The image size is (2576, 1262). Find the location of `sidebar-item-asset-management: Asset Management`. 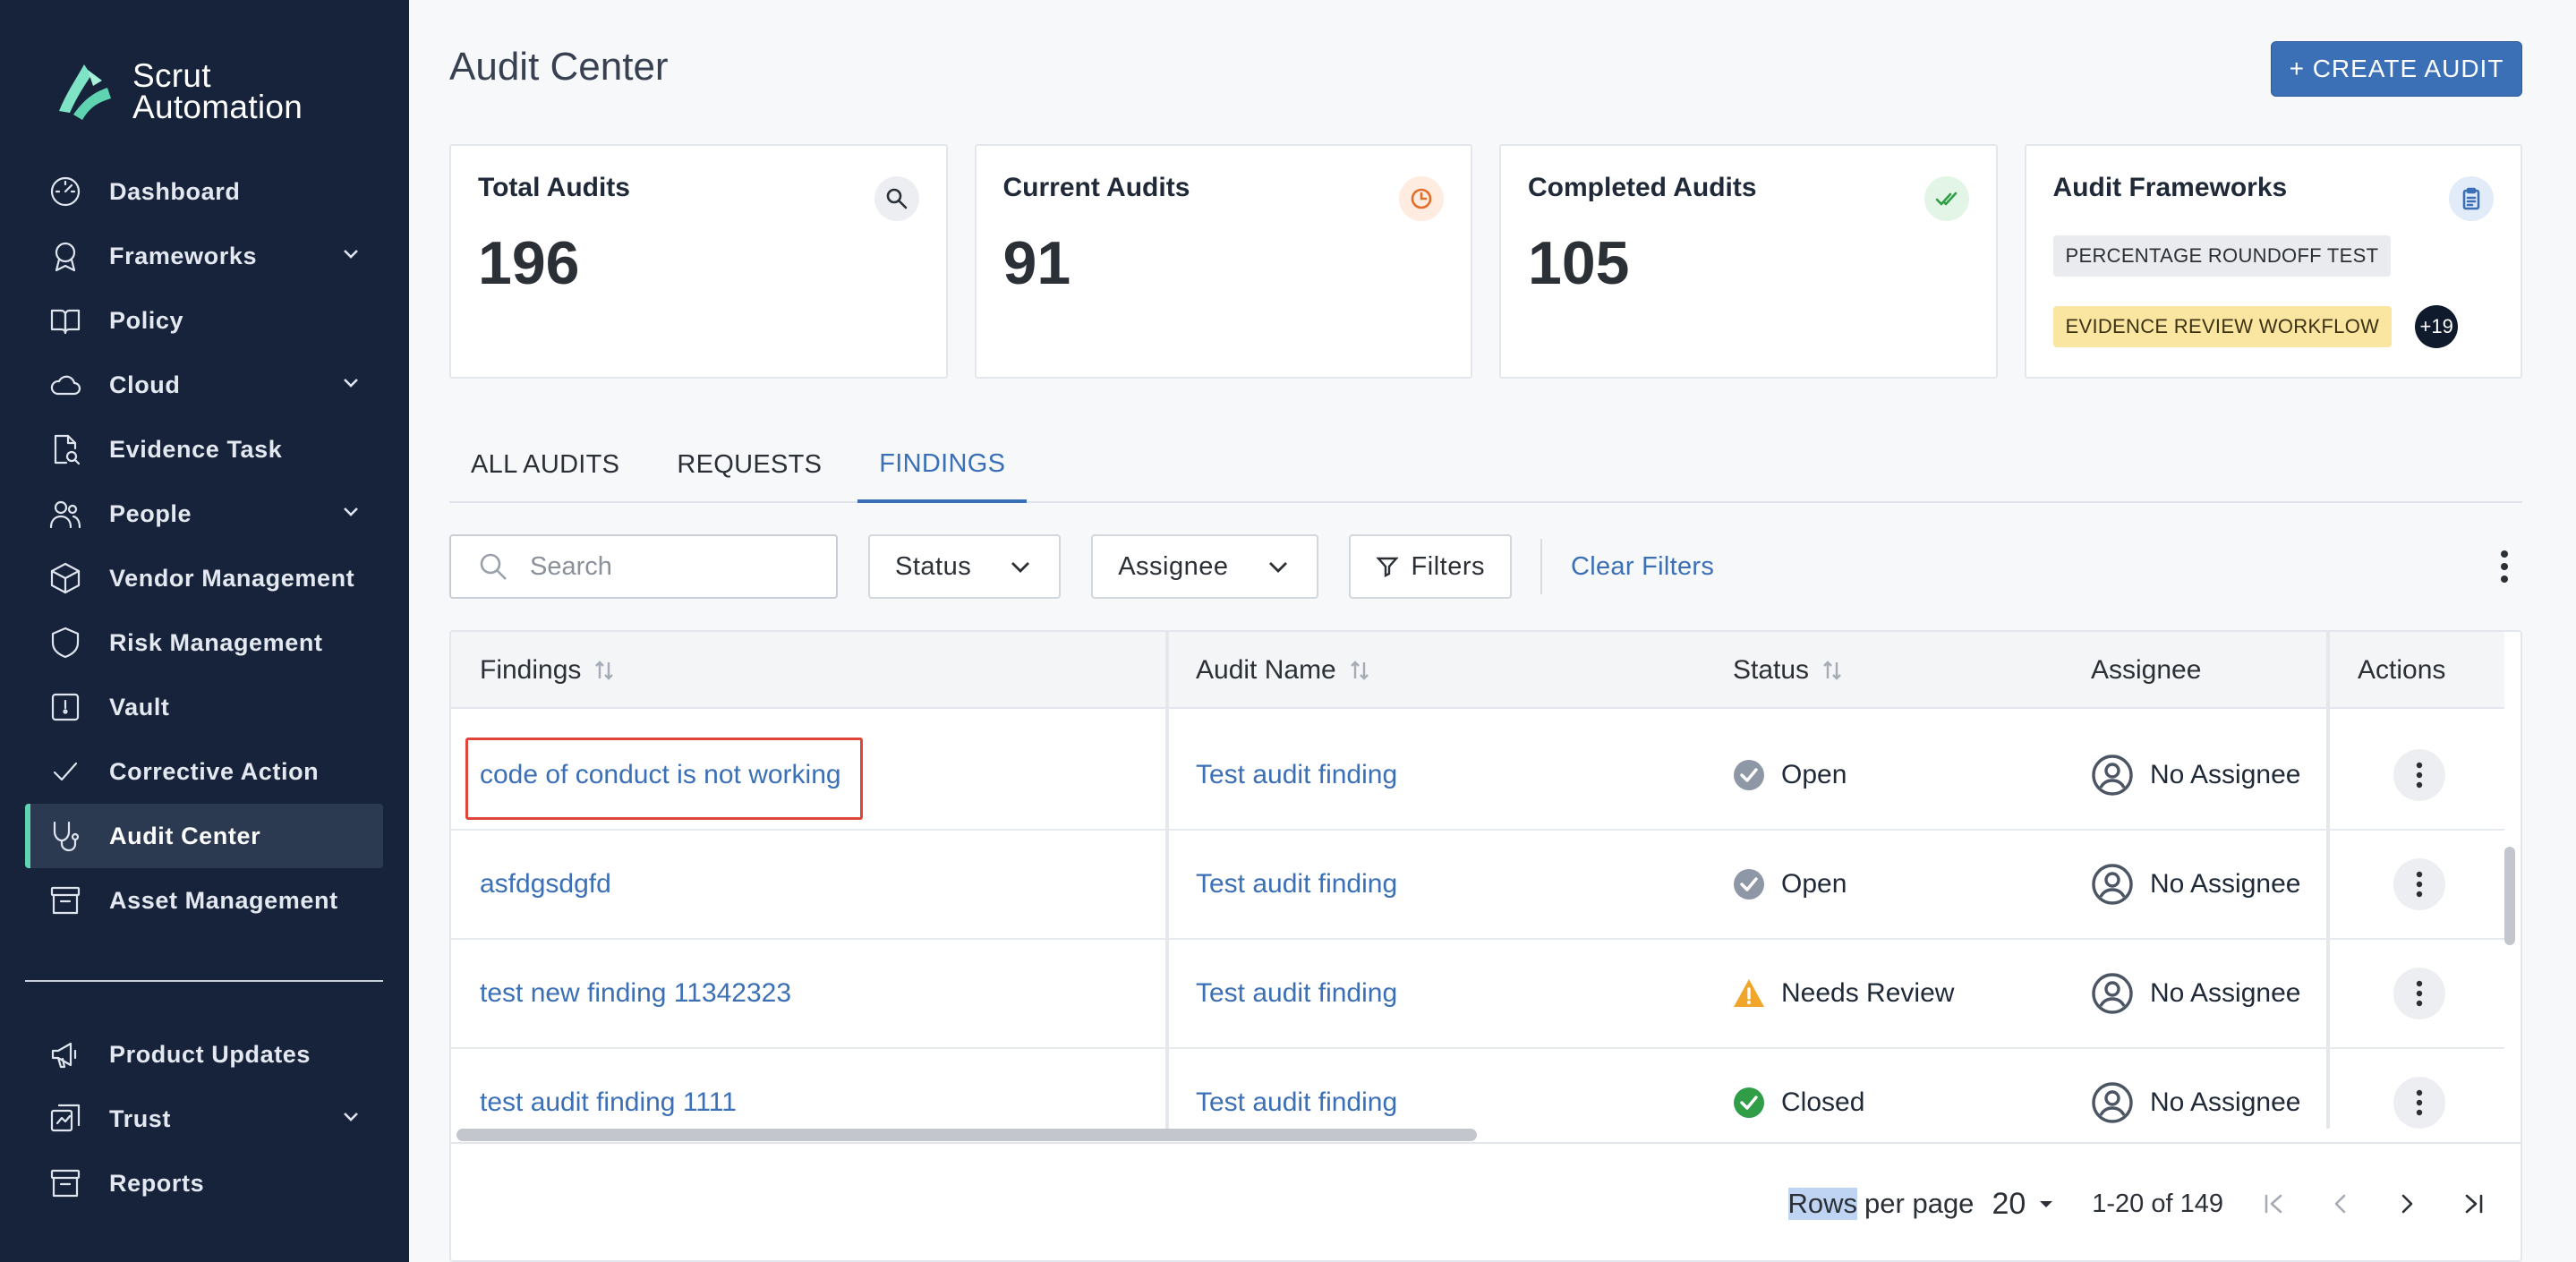

sidebar-item-asset-management: Asset Management is located at coordinates (204, 900).